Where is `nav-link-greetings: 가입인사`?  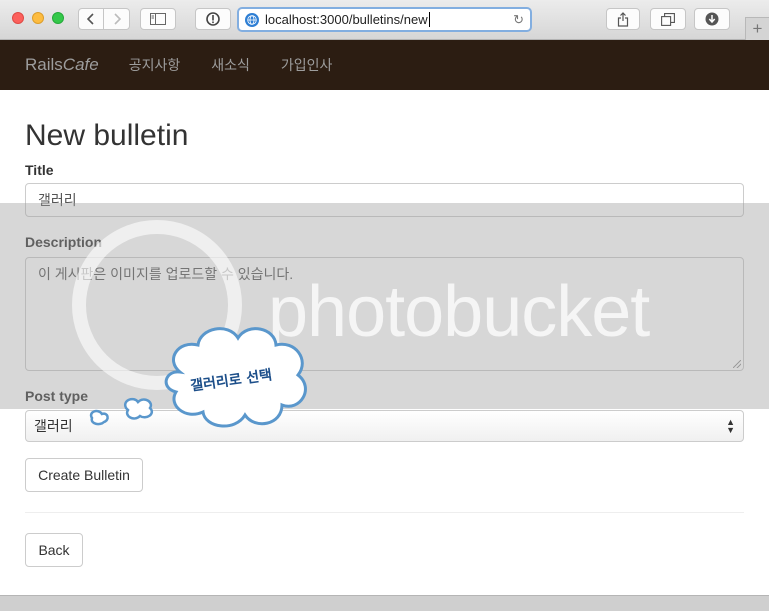
nav-link-greetings: 가입인사 is located at coordinates (307, 65).